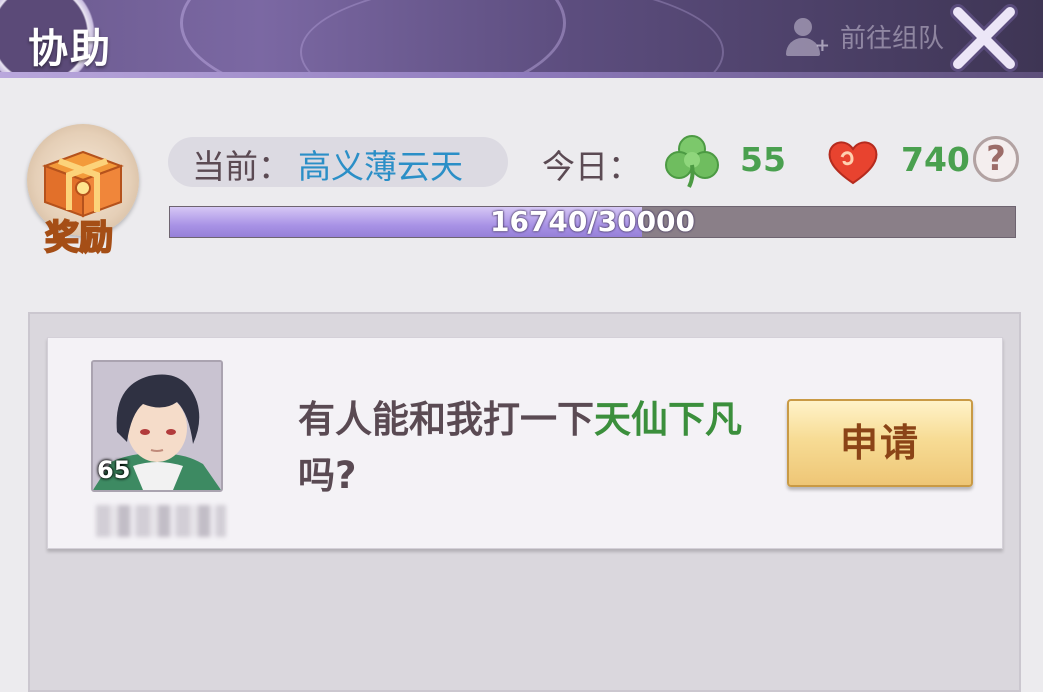 The height and width of the screenshot is (692, 1043). I want to click on player-name-blurred, so click(161, 521).